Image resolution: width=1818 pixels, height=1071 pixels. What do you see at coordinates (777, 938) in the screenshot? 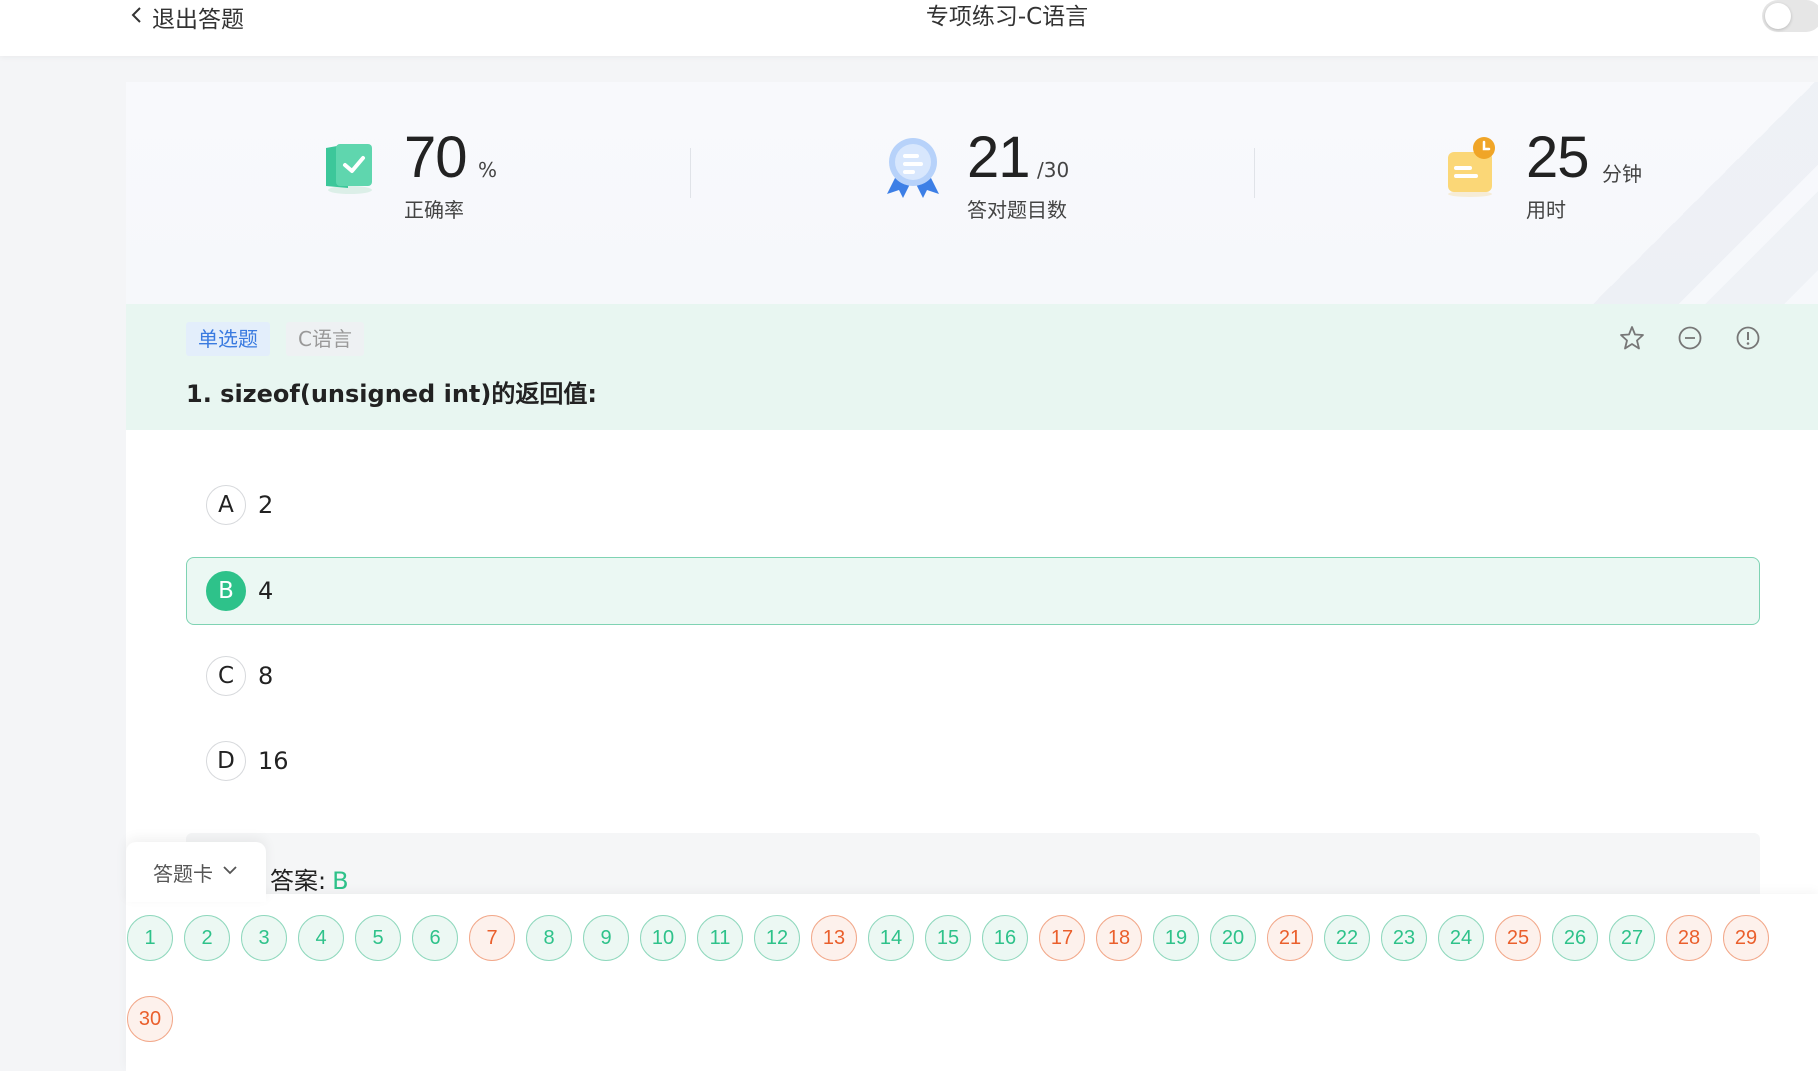
I see `question-number-button: 12` at bounding box center [777, 938].